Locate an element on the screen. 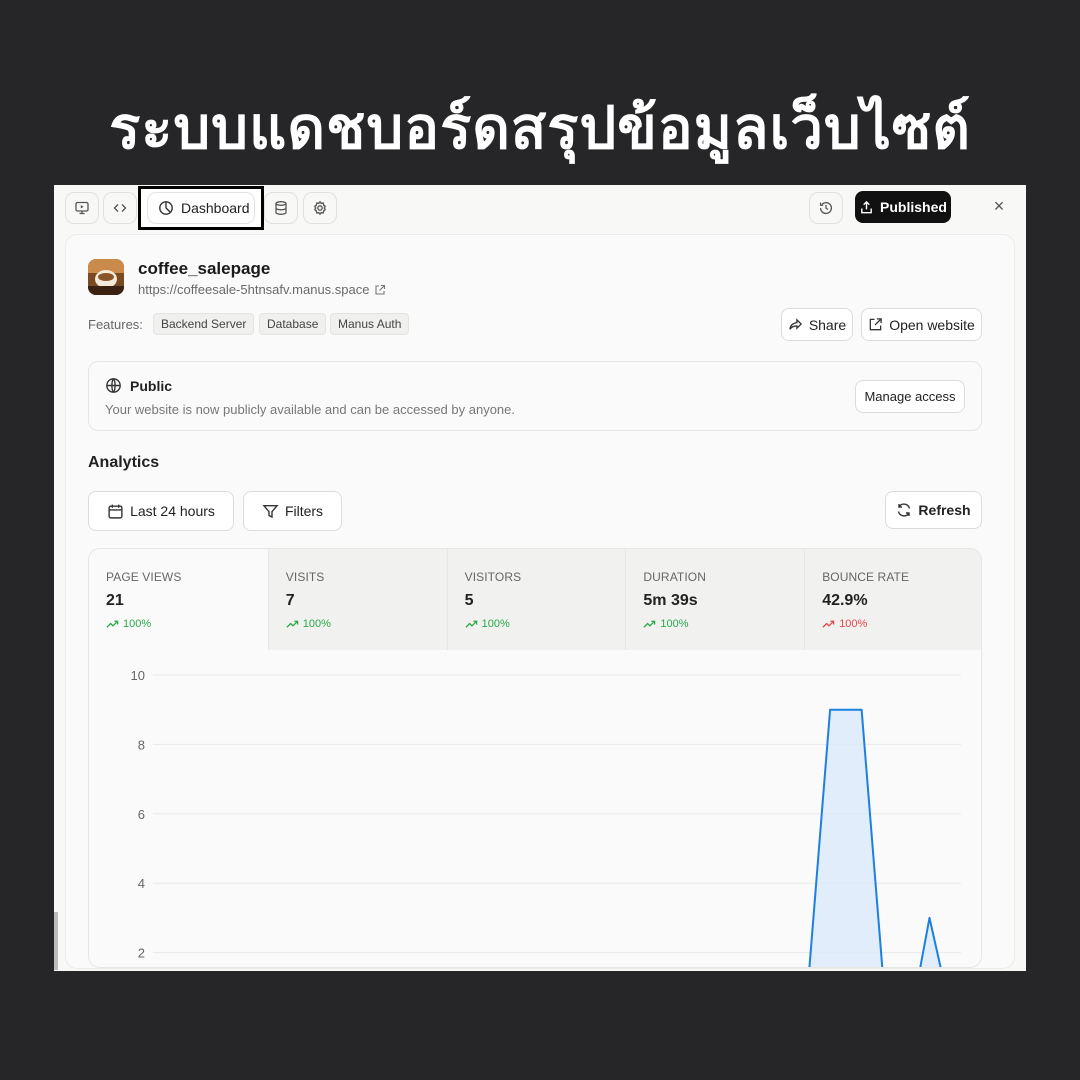  feature-chip: Backend Server is located at coordinates (204, 324).